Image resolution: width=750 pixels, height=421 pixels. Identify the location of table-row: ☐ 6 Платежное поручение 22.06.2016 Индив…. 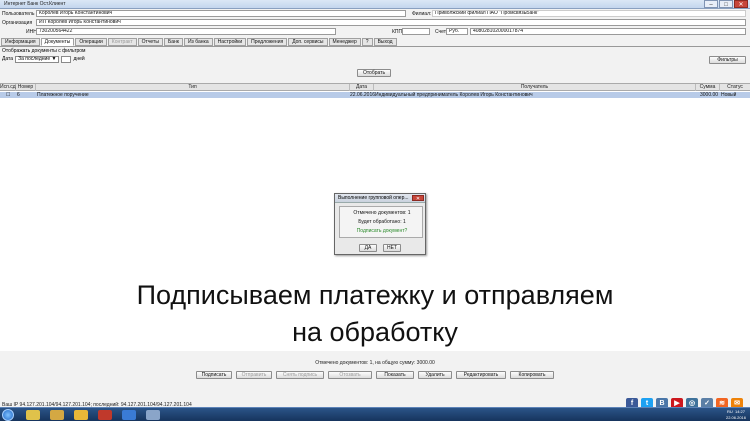
(375, 95).